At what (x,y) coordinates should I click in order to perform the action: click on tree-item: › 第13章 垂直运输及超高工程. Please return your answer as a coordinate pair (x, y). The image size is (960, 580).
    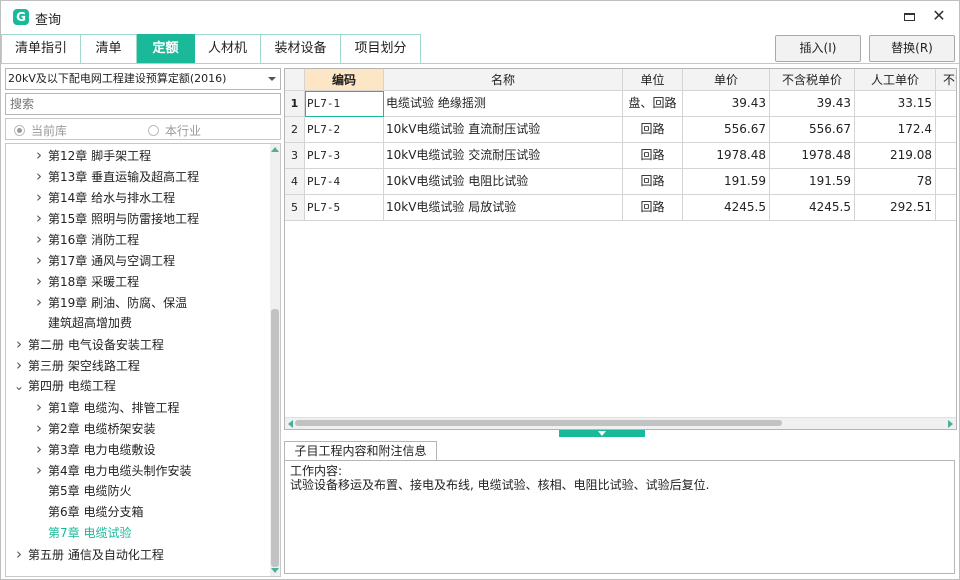
    Looking at the image, I should click on (115, 176).